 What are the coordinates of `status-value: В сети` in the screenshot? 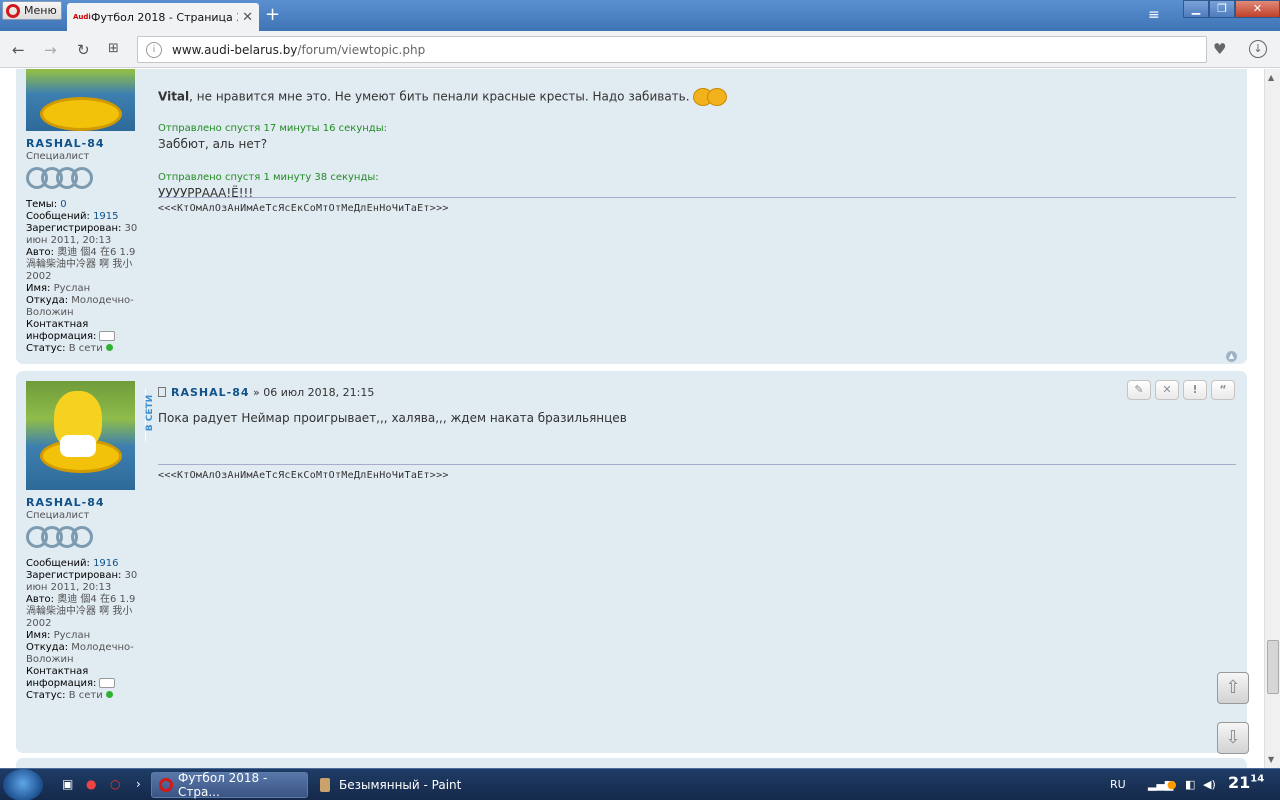 It's located at (85, 348).